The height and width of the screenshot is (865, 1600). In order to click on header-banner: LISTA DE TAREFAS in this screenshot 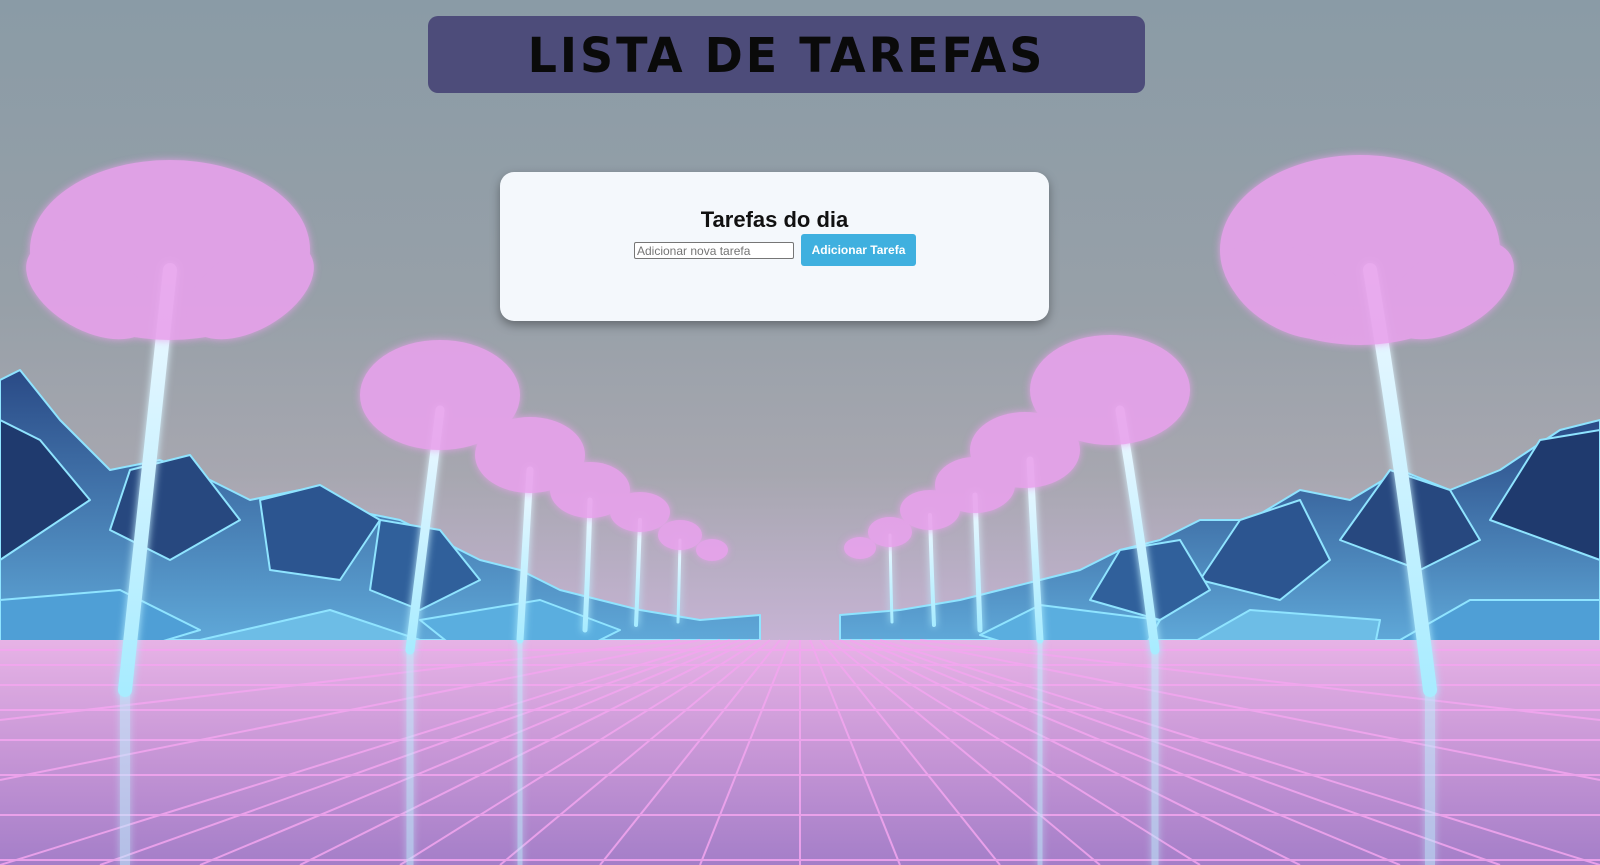, I will do `click(786, 54)`.